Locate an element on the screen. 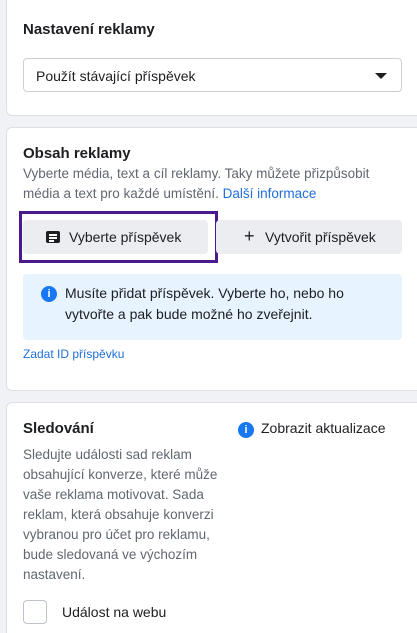  selection-highlight is located at coordinates (118, 237).